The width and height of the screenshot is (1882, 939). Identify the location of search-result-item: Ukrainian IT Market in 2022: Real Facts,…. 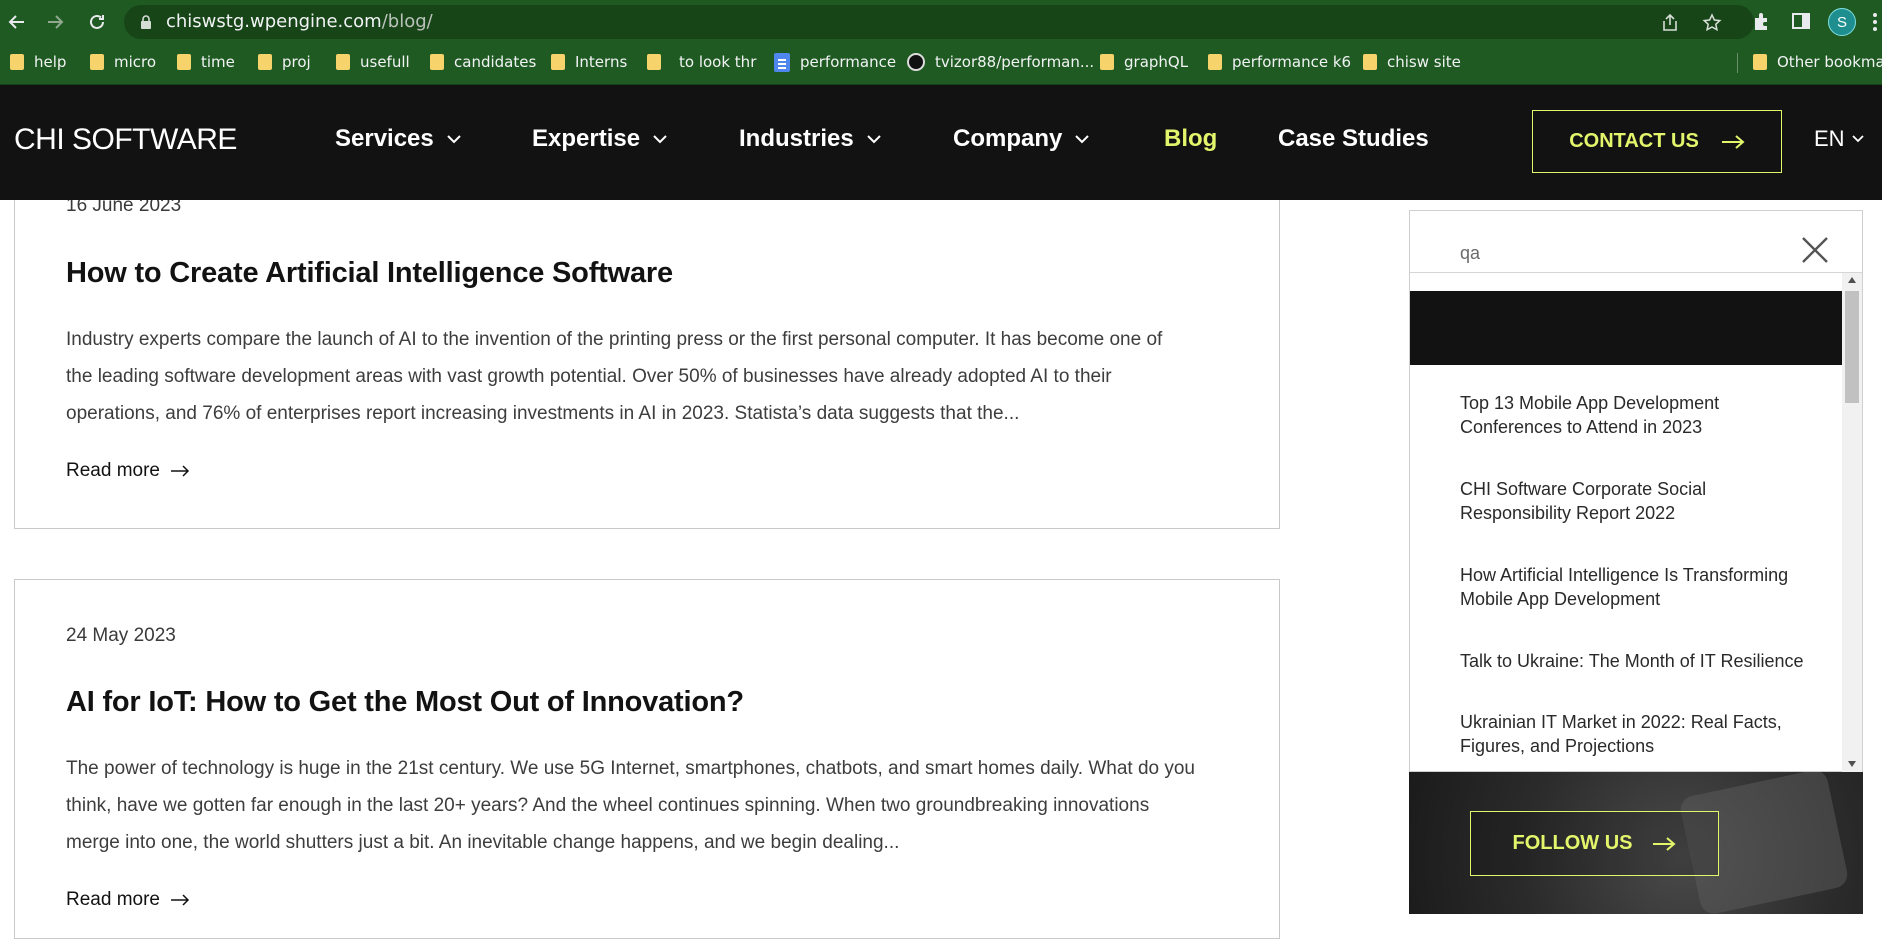
(1645, 734).